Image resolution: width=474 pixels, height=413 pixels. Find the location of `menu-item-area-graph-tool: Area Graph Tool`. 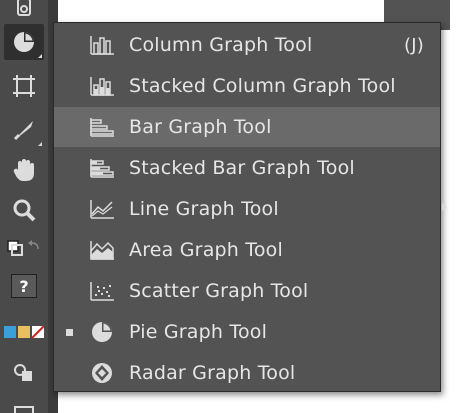

menu-item-area-graph-tool: Area Graph Tool is located at coordinates (247, 250).